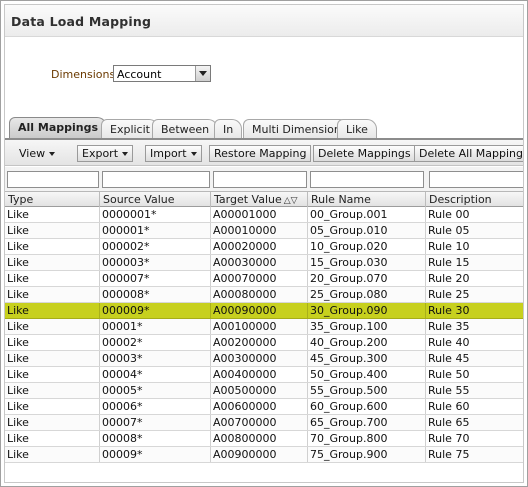 The width and height of the screenshot is (528, 487). I want to click on dimensions-select: Account, so click(162, 73).